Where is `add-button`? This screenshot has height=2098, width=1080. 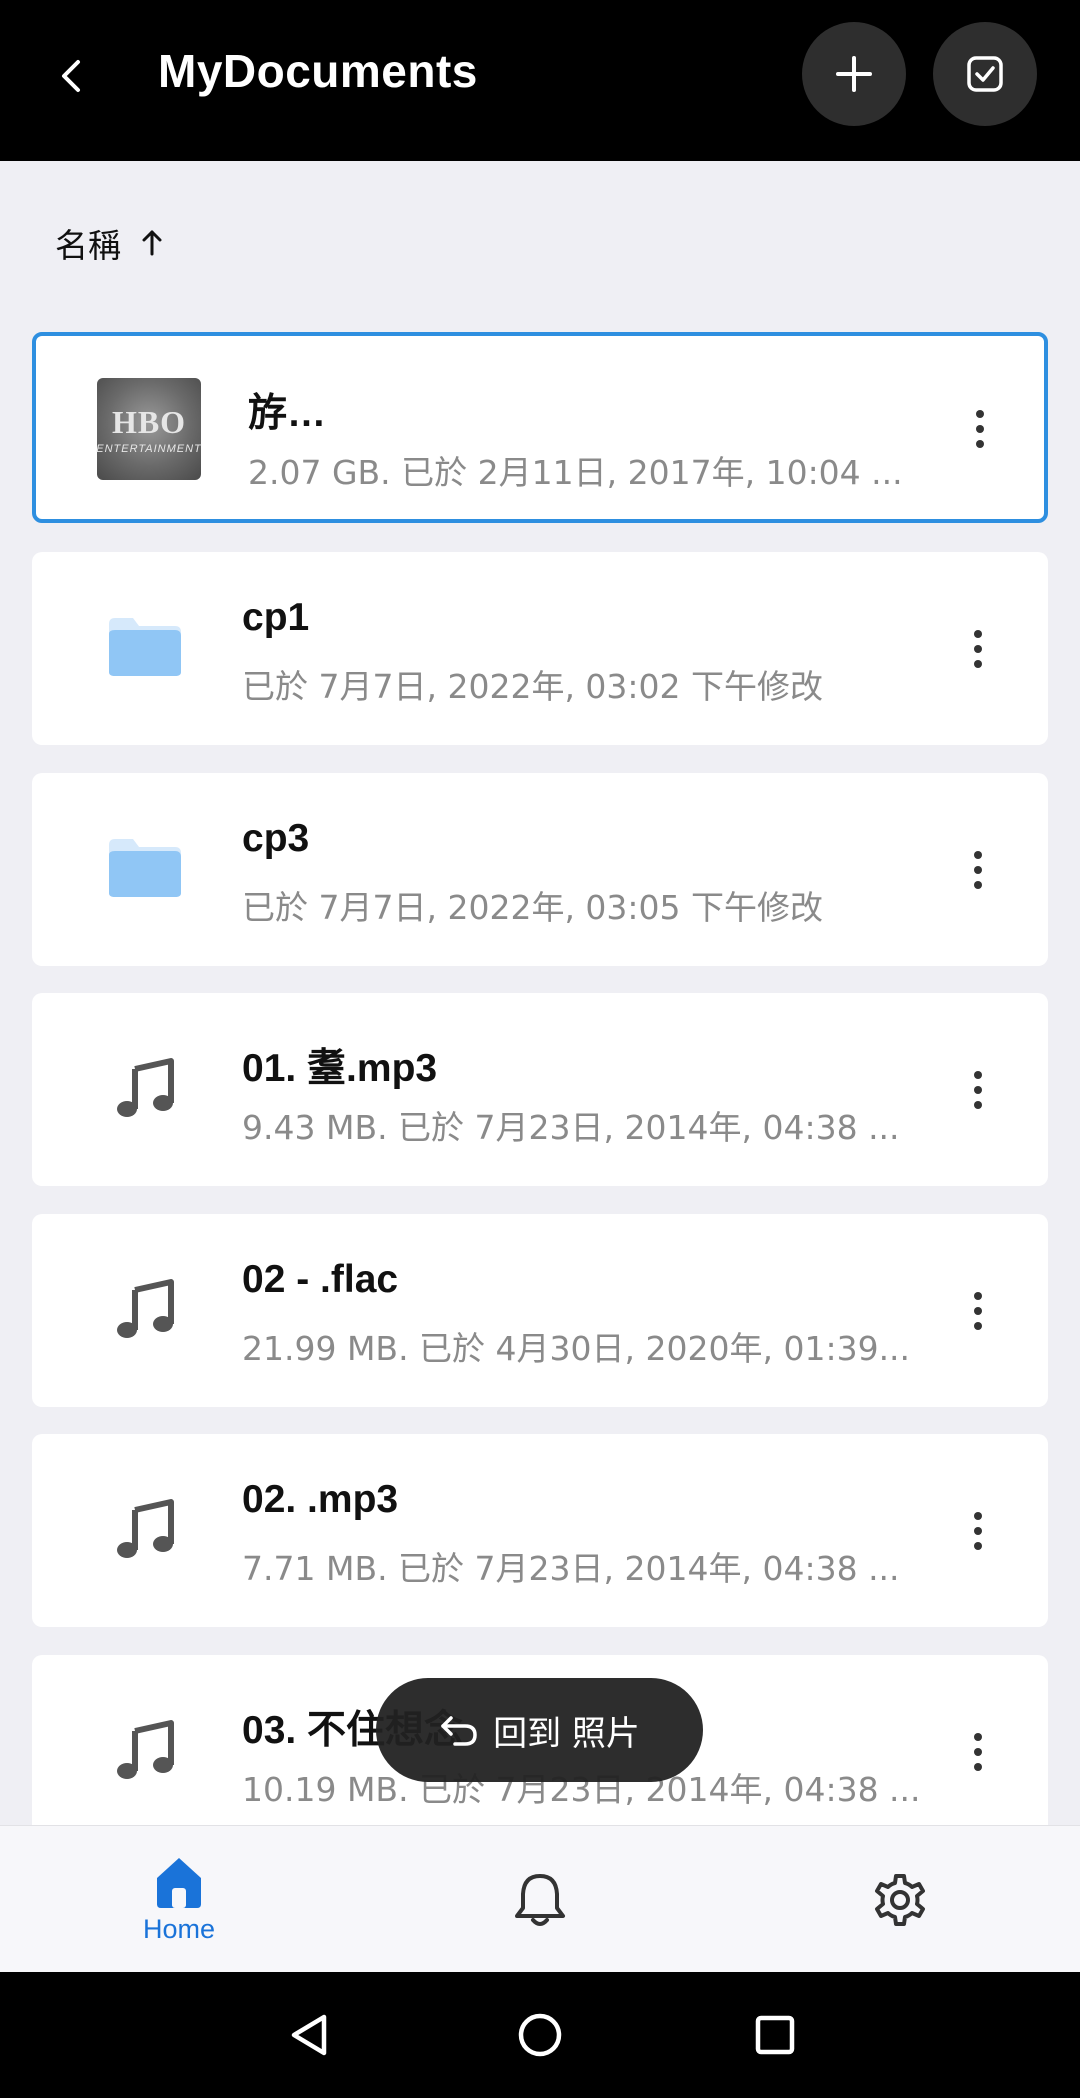 add-button is located at coordinates (854, 74).